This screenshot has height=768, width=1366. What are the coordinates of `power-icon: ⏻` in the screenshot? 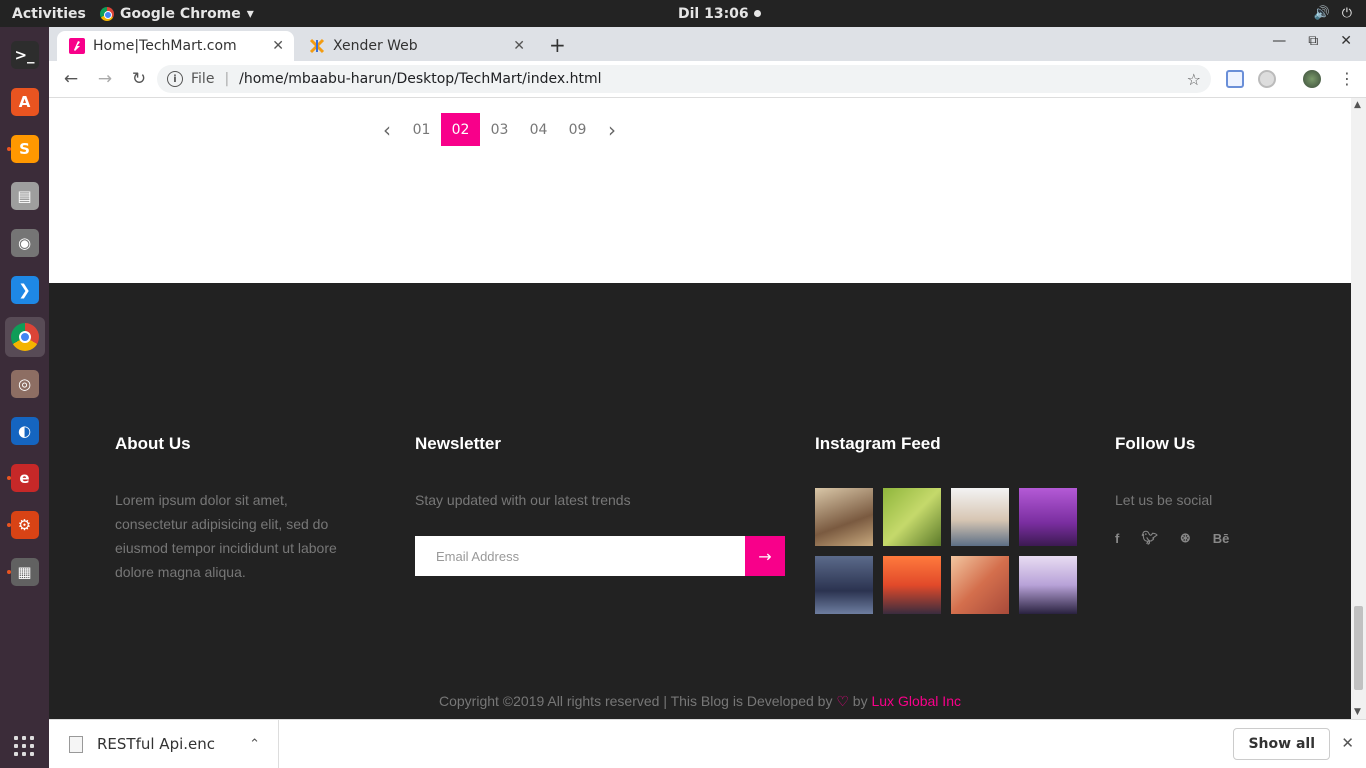 It's located at (1347, 13).